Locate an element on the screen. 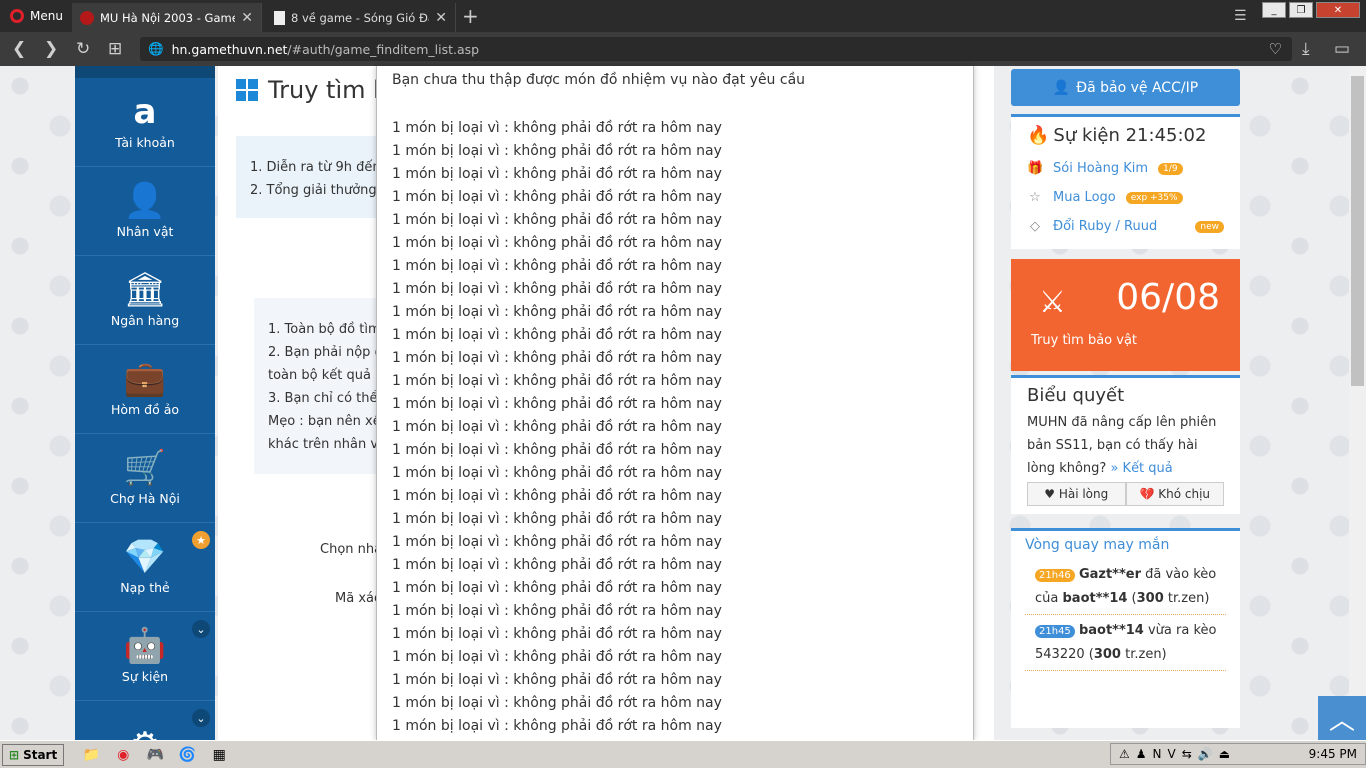 This screenshot has width=1366, height=768. game-taskbar-icon: 🎮 is located at coordinates (155, 755).